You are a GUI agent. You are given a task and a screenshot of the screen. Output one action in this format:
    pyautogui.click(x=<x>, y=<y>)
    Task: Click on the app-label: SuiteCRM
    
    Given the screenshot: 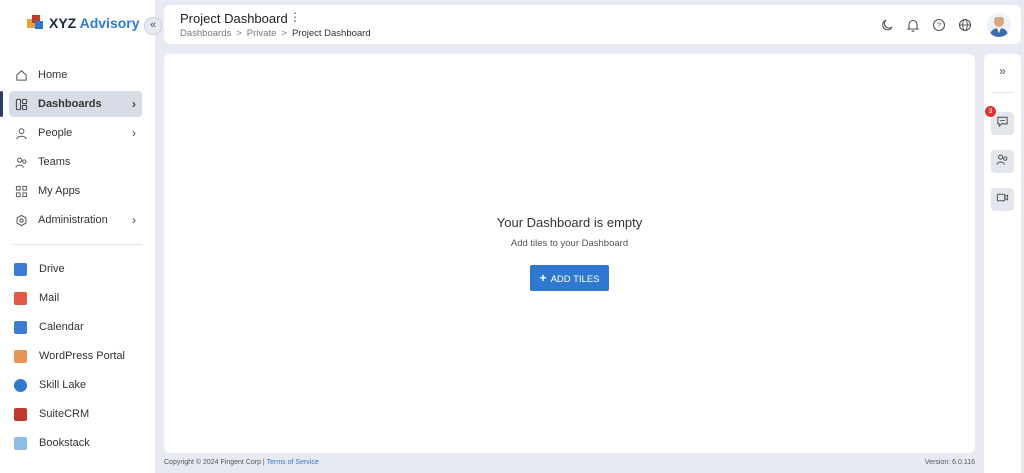 What is the action you would take?
    pyautogui.click(x=64, y=414)
    